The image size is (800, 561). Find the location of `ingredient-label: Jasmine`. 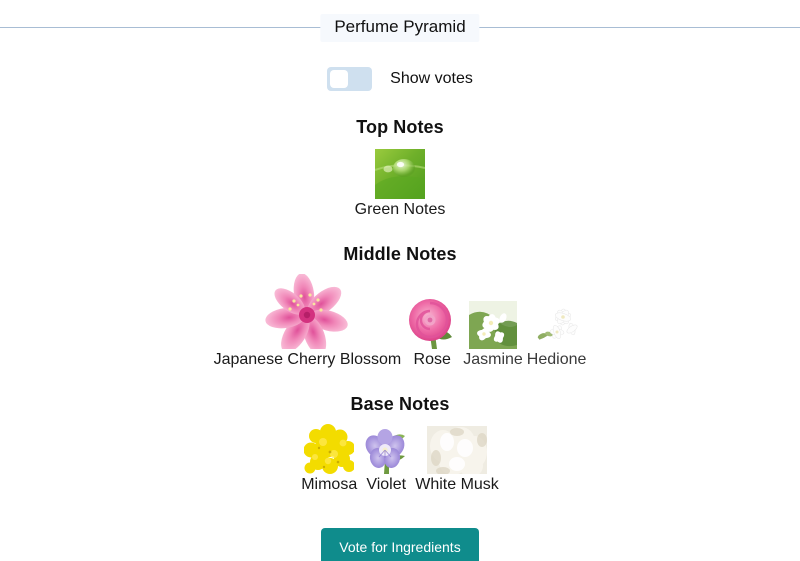

ingredient-label: Jasmine is located at coordinates (493, 359).